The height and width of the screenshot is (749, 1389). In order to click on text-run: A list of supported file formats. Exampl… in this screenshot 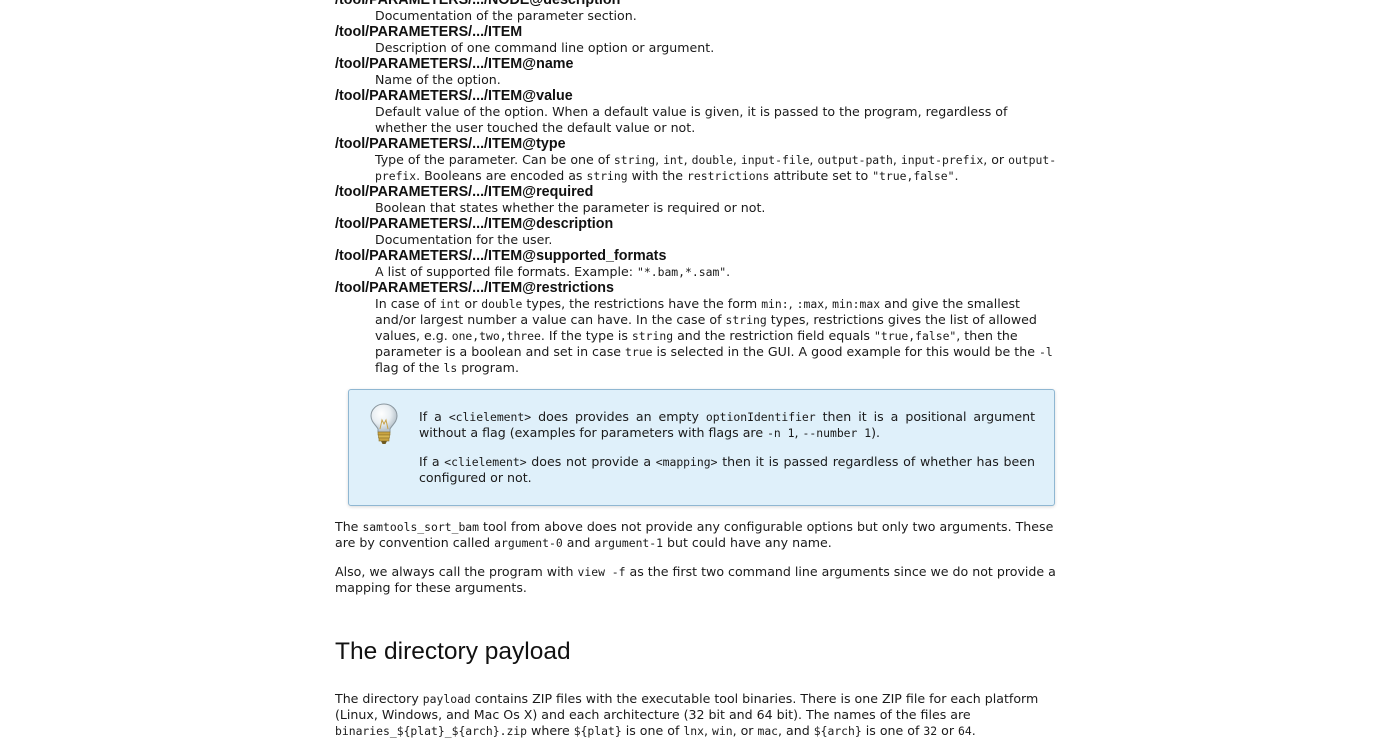, I will do `click(506, 271)`.